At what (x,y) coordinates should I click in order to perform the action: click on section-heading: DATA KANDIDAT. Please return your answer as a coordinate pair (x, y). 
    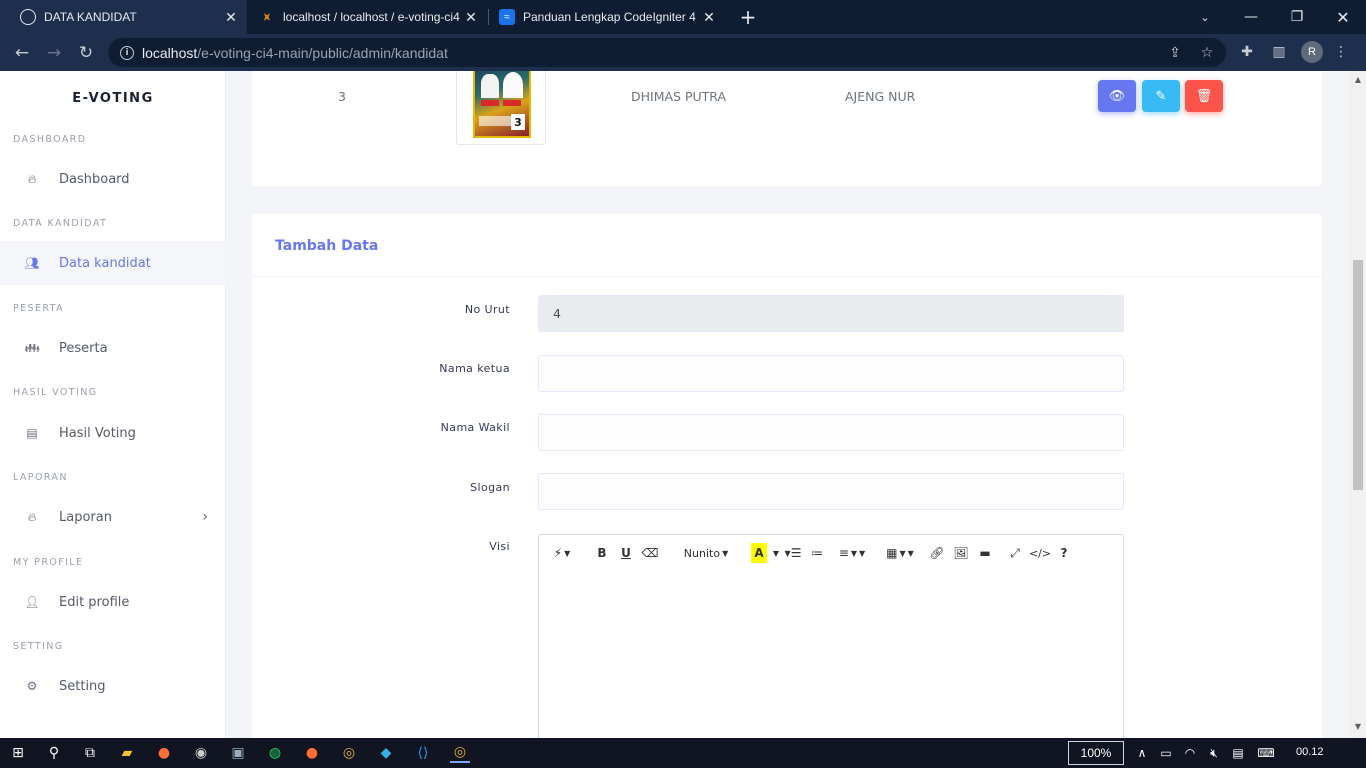
    Looking at the image, I should click on (60, 223).